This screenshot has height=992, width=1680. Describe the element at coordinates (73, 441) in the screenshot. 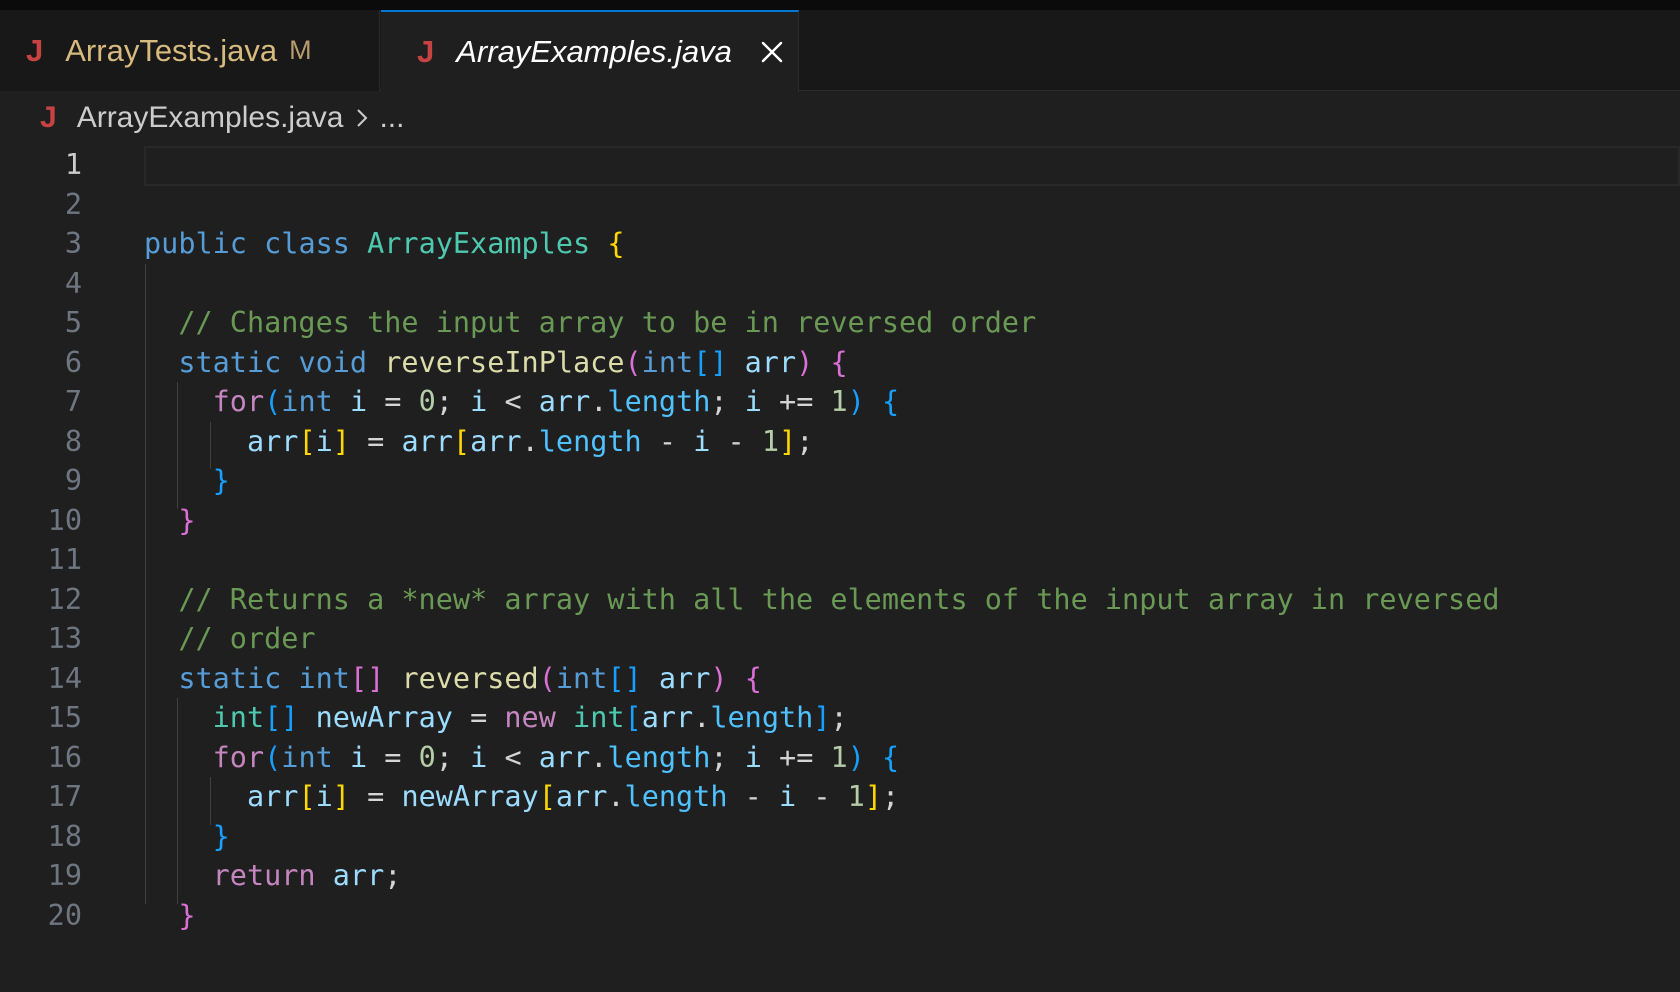

I see `line-number: 8` at that location.